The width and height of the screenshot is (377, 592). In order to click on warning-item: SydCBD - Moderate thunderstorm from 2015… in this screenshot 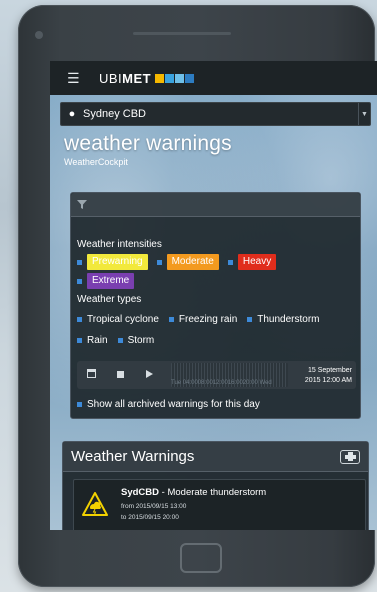, I will do `click(219, 504)`.